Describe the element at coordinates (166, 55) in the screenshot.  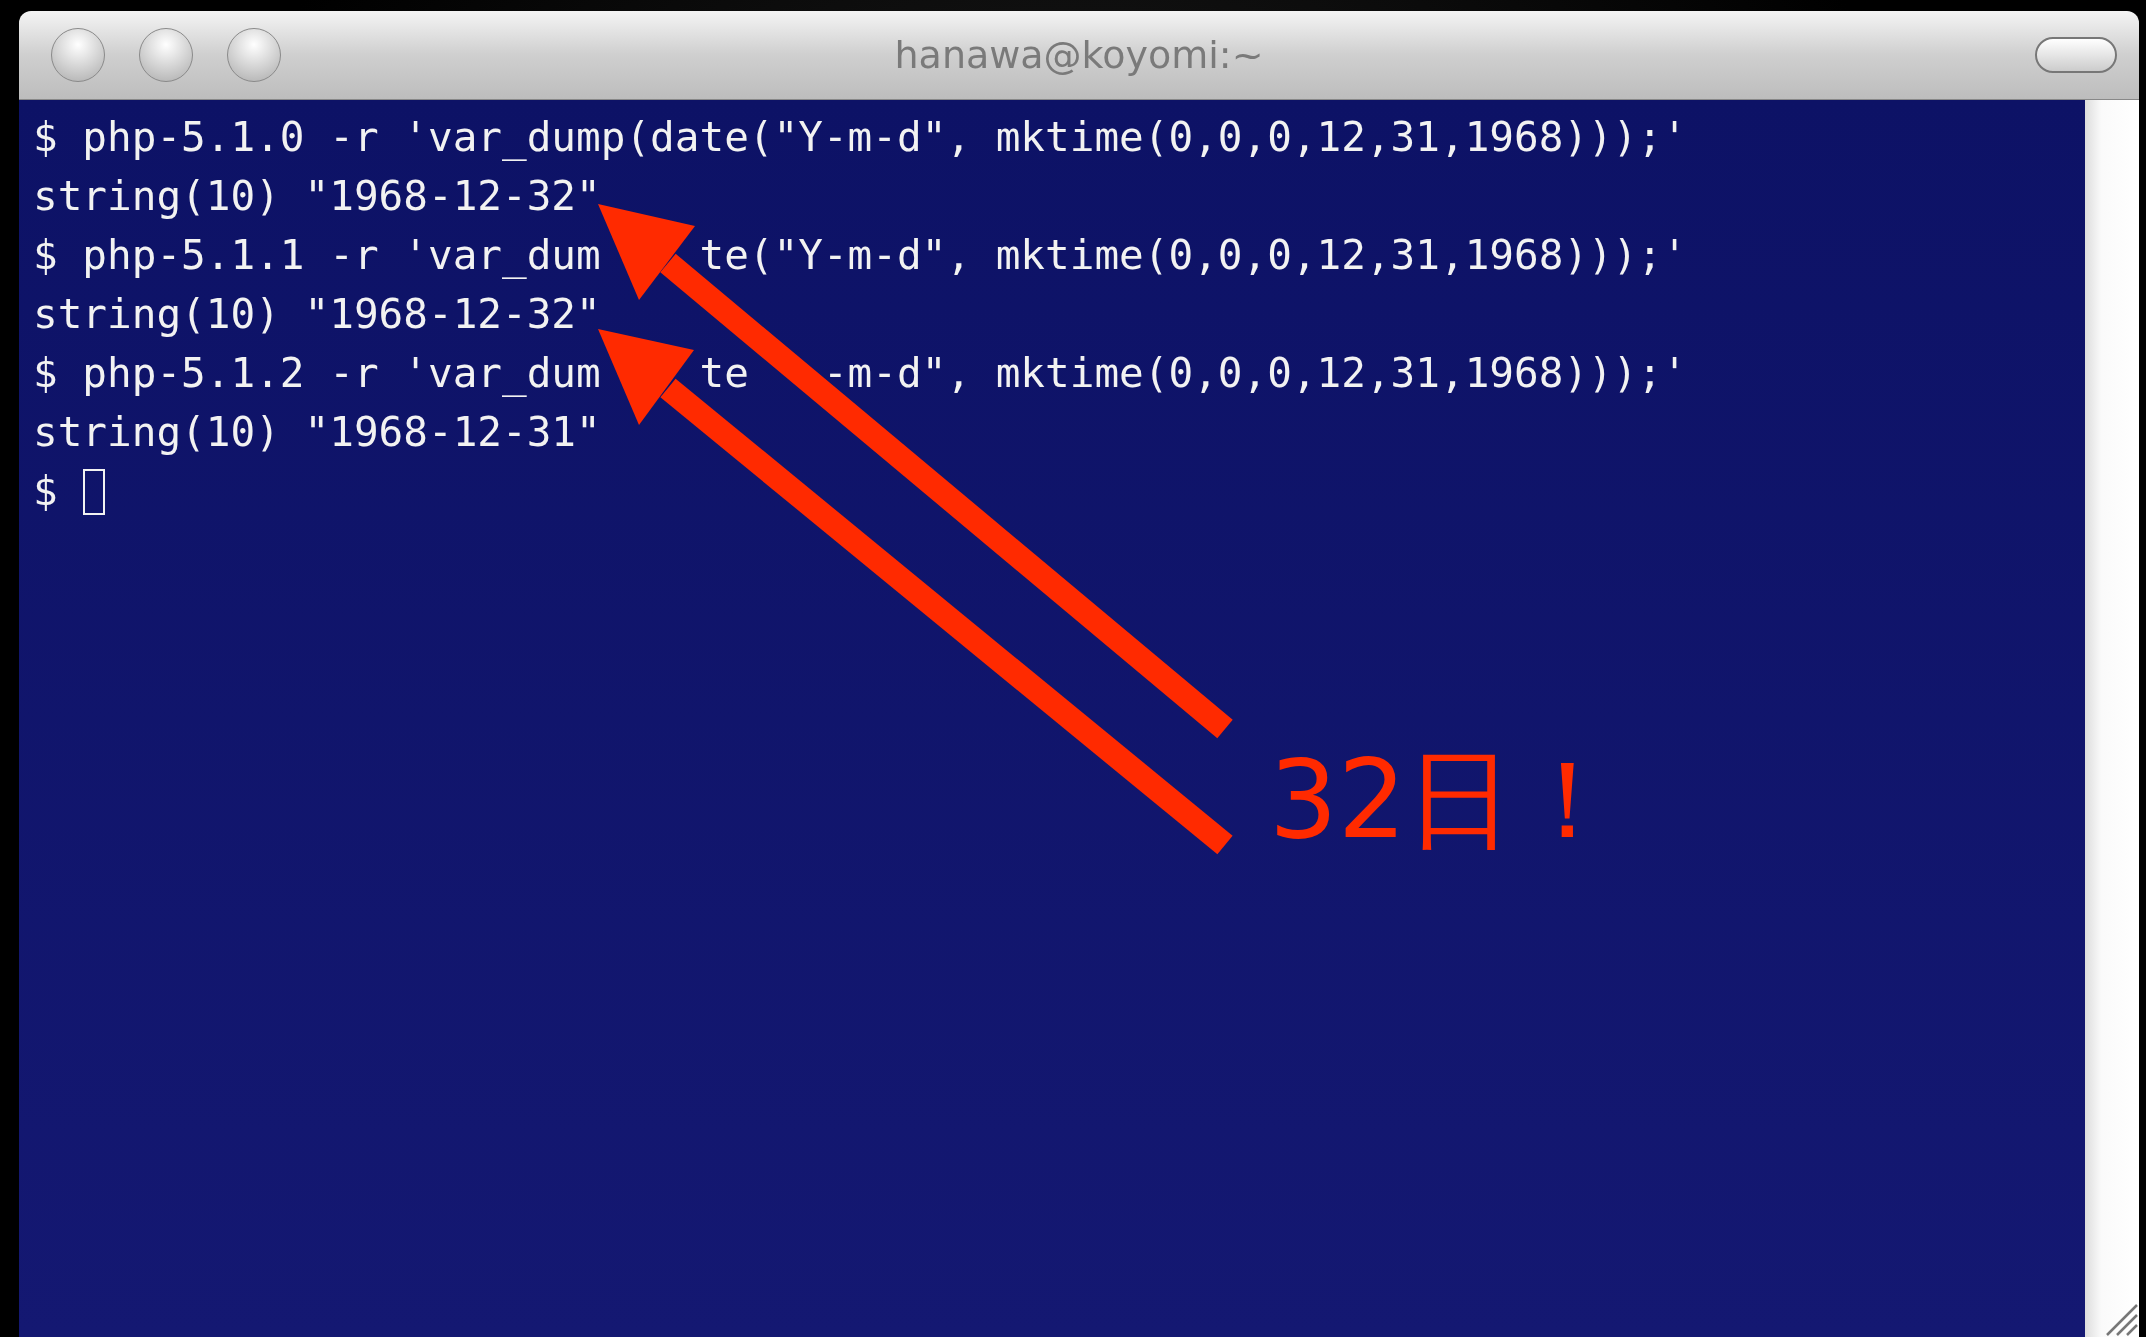
I see `minimize-button` at that location.